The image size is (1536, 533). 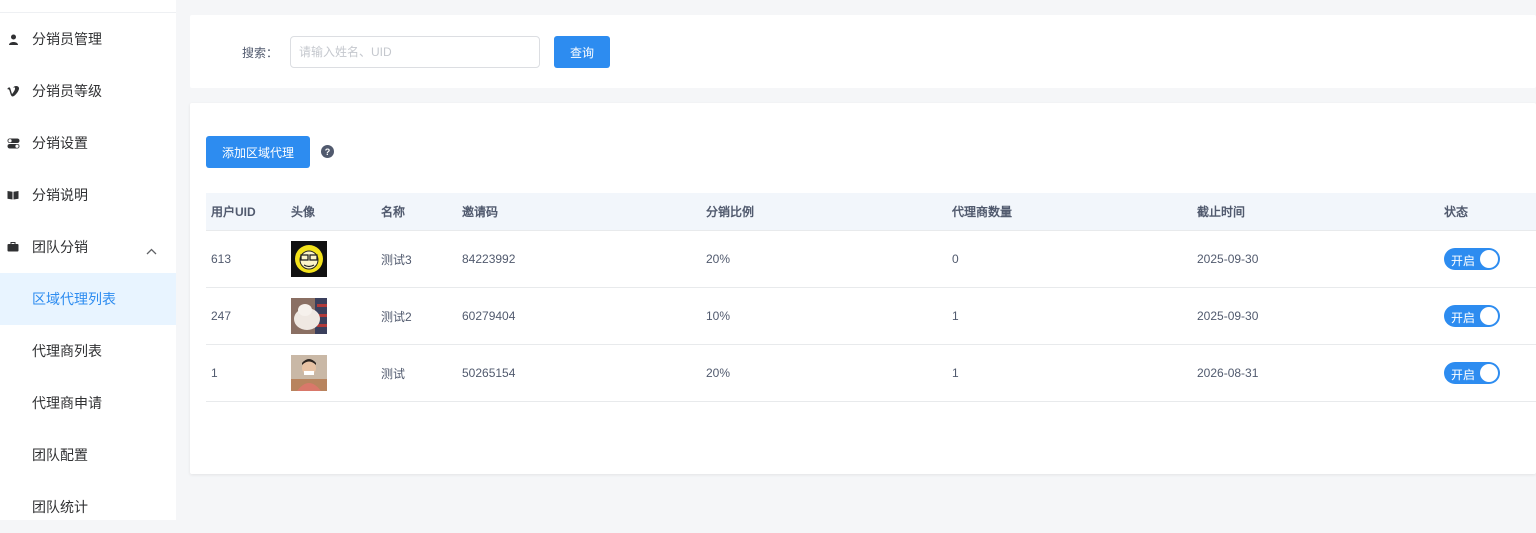 What do you see at coordinates (982, 211) in the screenshot?
I see `column-header-agent-count: 代理商数量` at bounding box center [982, 211].